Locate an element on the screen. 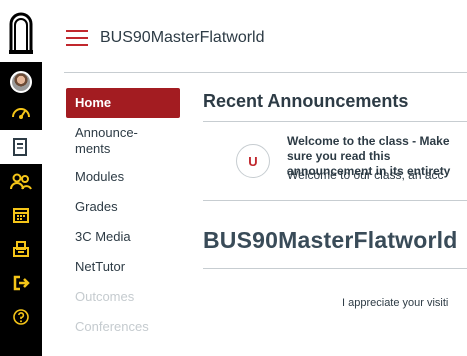  course-nav-home: Home is located at coordinates (123, 103).